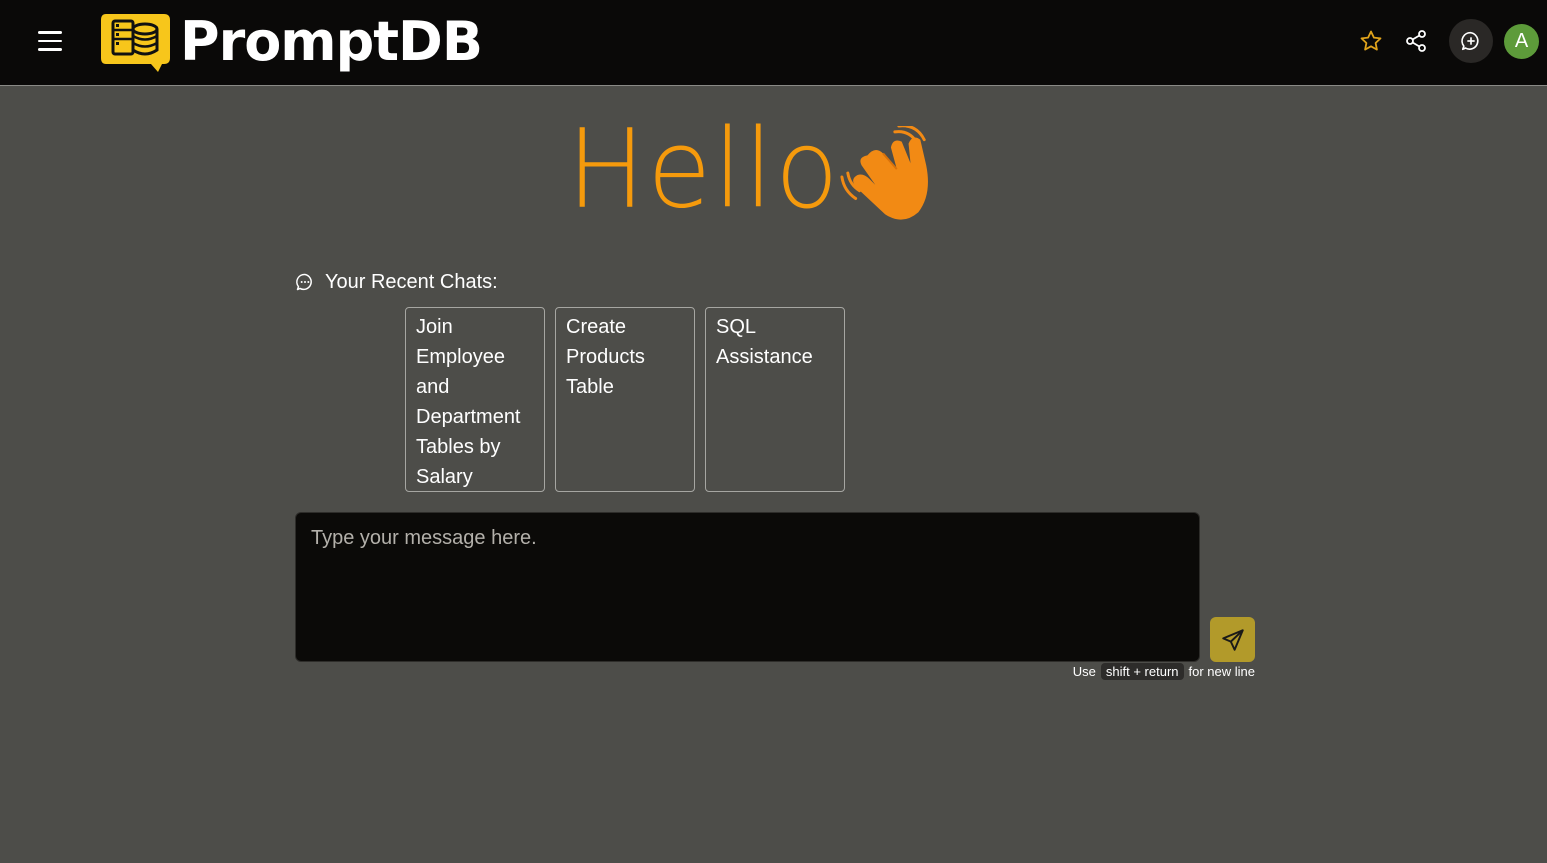 The image size is (1547, 863). I want to click on recent-chat-card: Create Products Table, so click(625, 399).